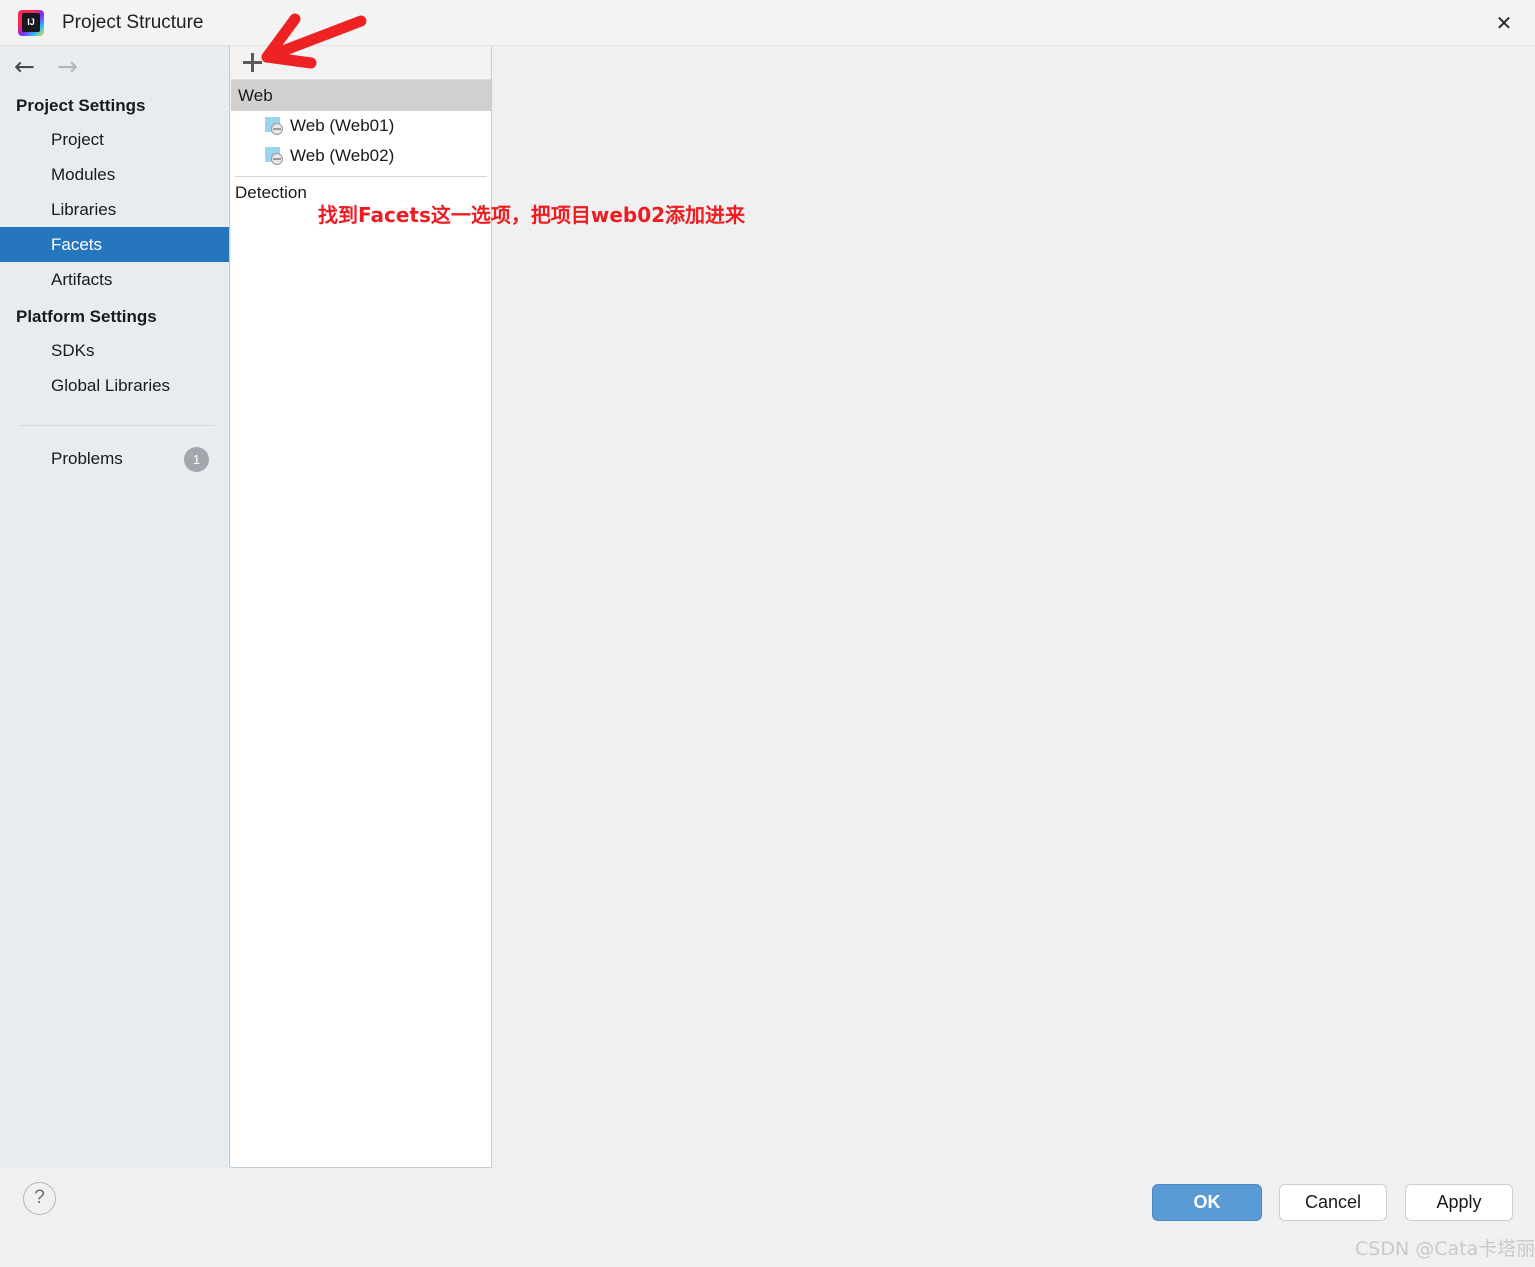 The height and width of the screenshot is (1267, 1535). I want to click on tree-row: Web (Web01), so click(361, 126).